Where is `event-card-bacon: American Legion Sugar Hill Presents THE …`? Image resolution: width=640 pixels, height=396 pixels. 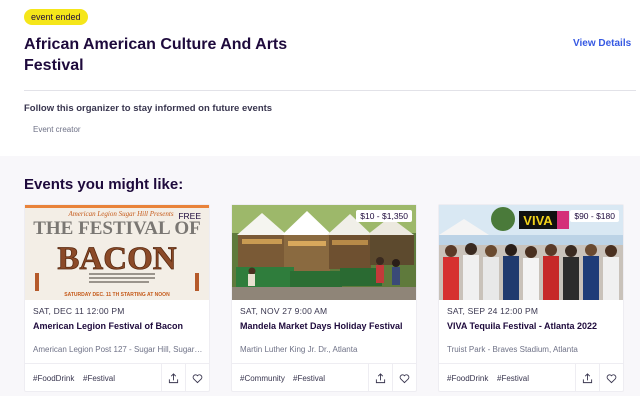
event-card-bacon: American Legion Sugar Hill Presents THE … is located at coordinates (117, 298).